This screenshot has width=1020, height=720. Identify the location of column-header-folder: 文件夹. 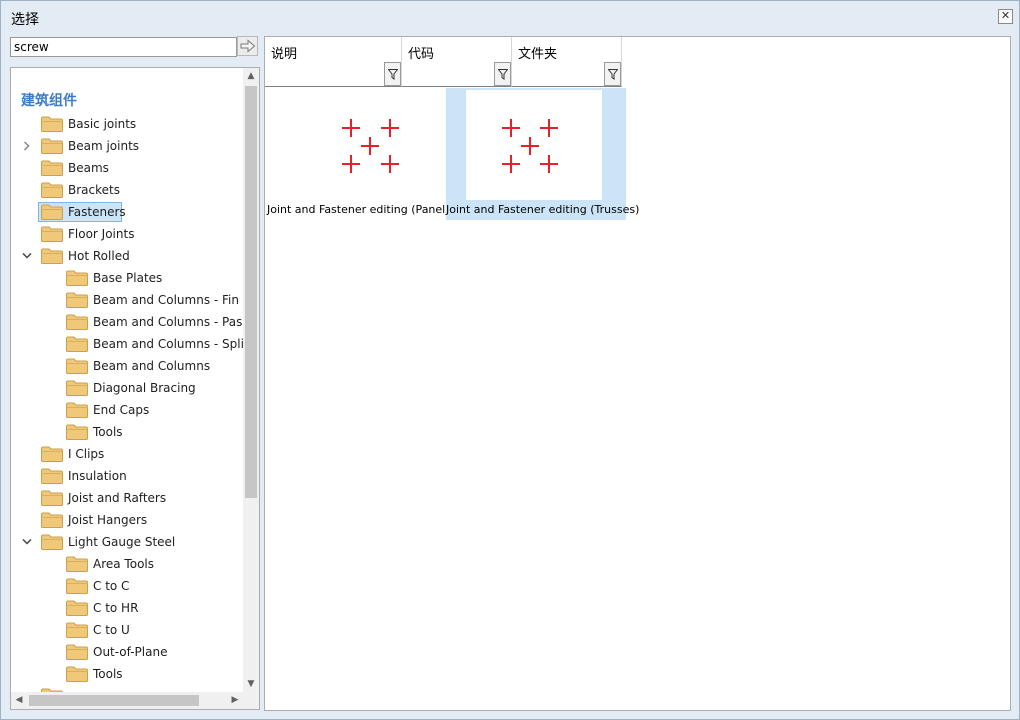
(567, 62).